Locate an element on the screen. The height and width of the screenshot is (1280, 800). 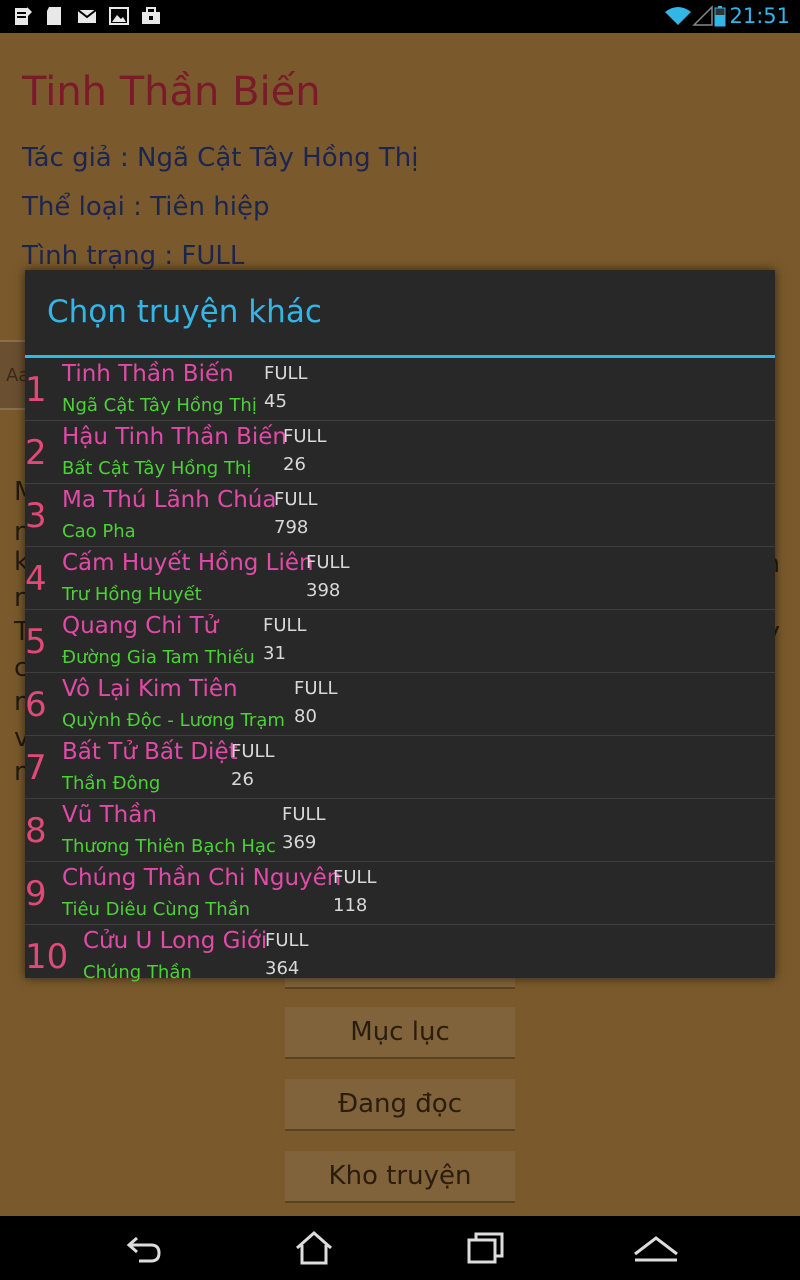
item-title: Quang Chi Tử is located at coordinates (140, 626).